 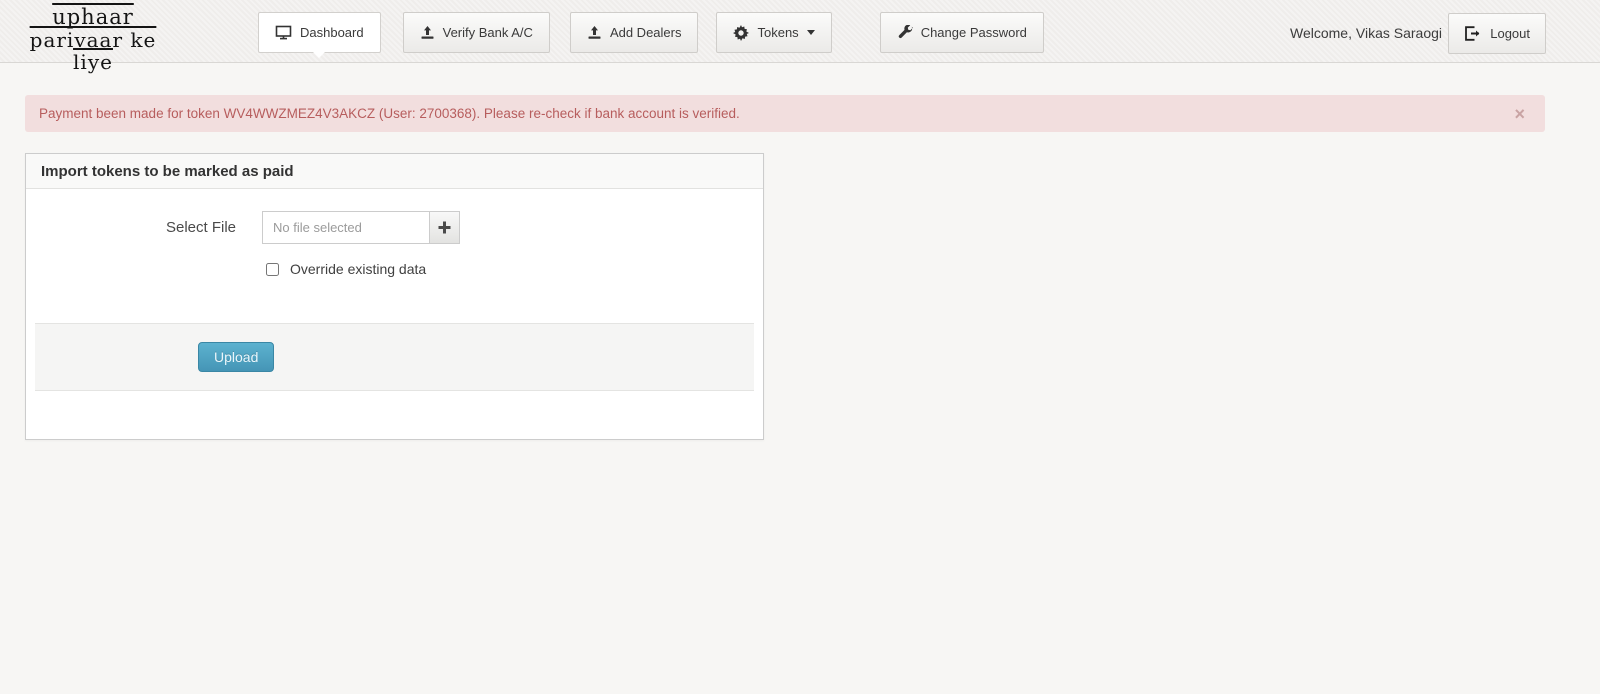 I want to click on wrench-icon, so click(x=905, y=32).